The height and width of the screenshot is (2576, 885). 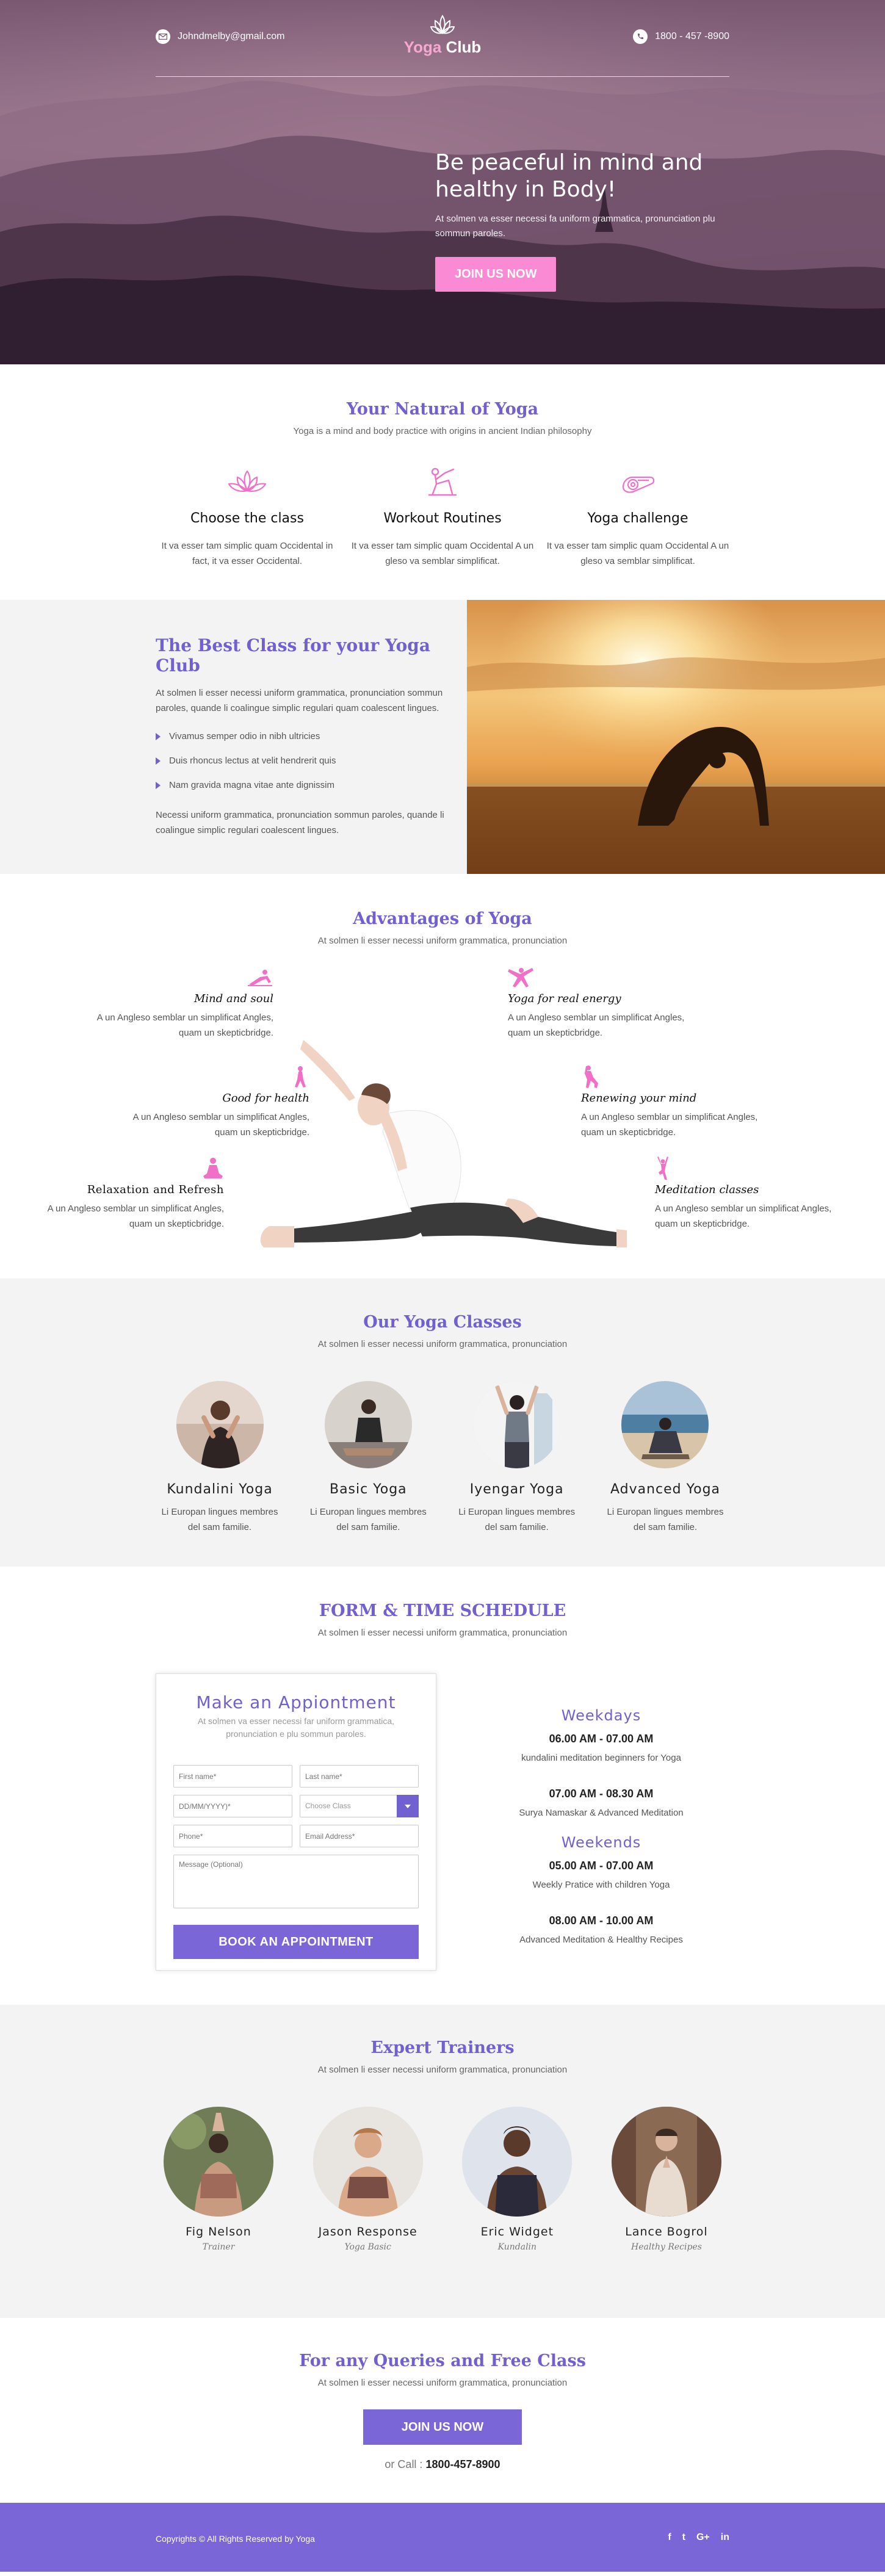 I want to click on phone-icon, so click(x=640, y=36).